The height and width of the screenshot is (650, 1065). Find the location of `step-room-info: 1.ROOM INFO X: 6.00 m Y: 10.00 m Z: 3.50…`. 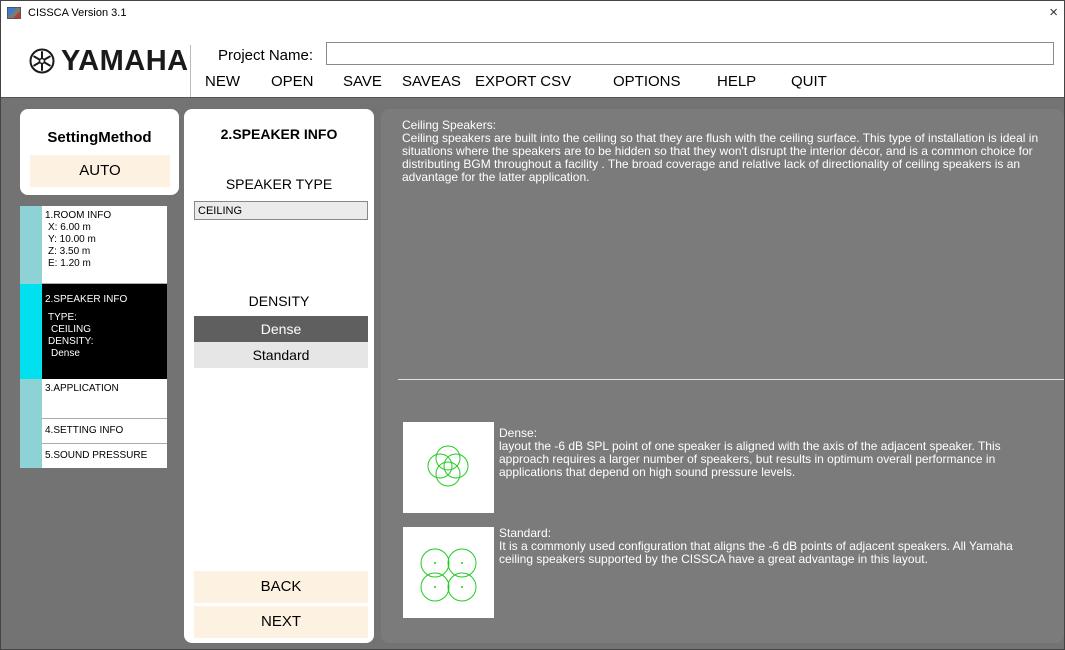

step-room-info: 1.ROOM INFO X: 6.00 m Y: 10.00 m Z: 3.50… is located at coordinates (93, 245).